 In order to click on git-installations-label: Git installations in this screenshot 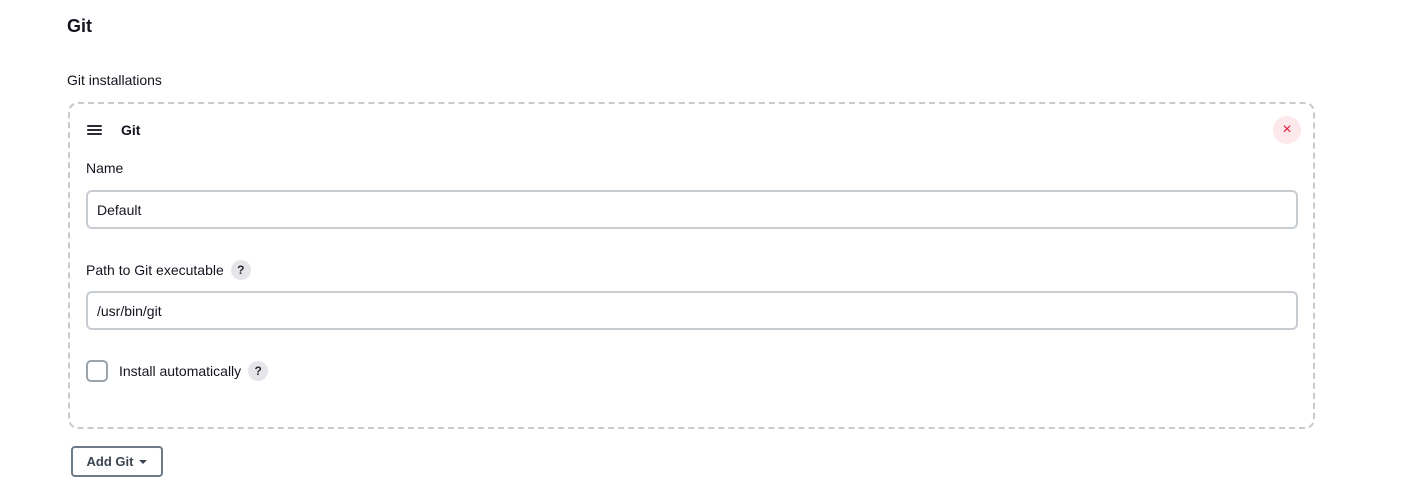, I will do `click(114, 80)`.